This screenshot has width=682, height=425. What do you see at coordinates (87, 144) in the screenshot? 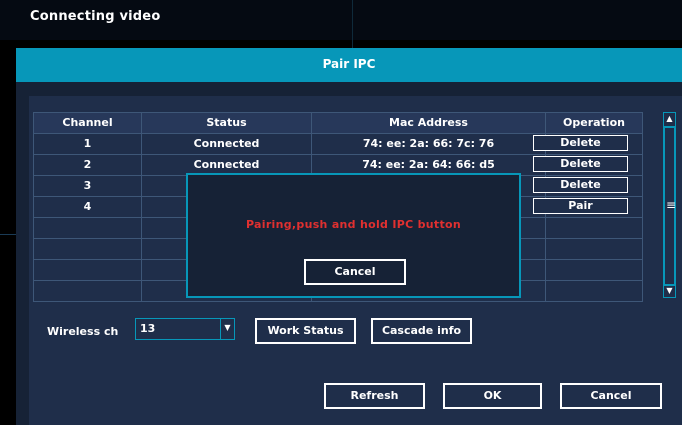
I see `channel-cell: 1` at bounding box center [87, 144].